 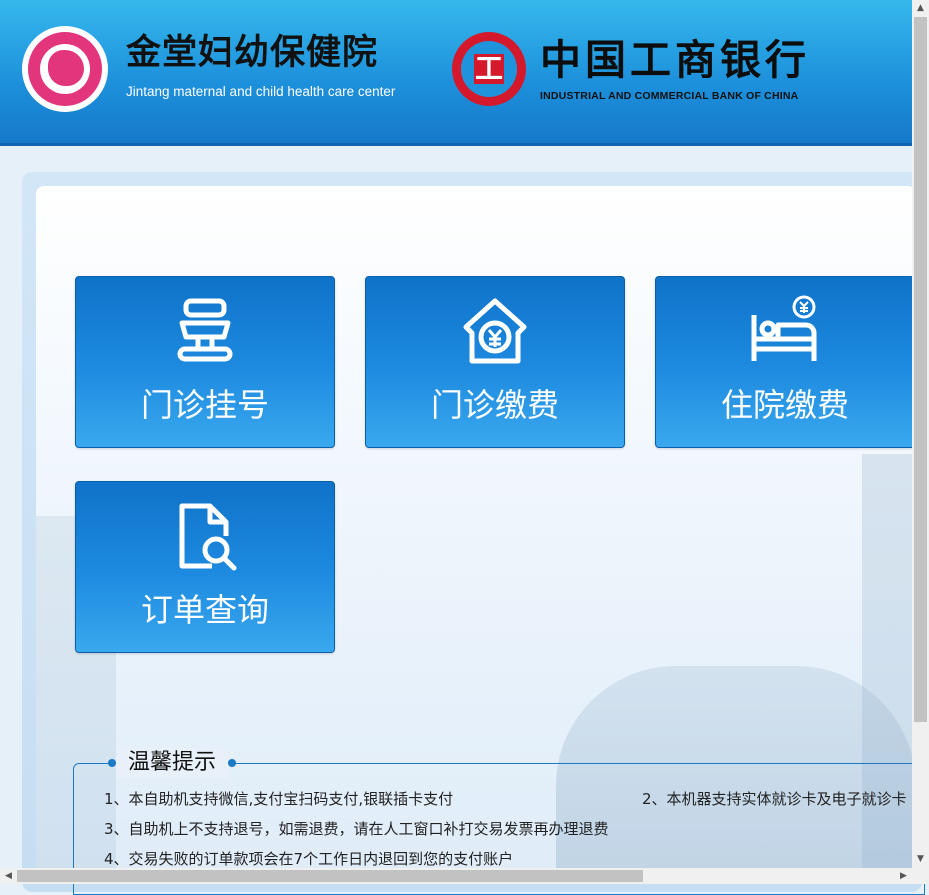 What do you see at coordinates (309, 859) in the screenshot?
I see `tip-item: 4、交易失败的订单款项会在7个工作日内退回到您的支付账户` at bounding box center [309, 859].